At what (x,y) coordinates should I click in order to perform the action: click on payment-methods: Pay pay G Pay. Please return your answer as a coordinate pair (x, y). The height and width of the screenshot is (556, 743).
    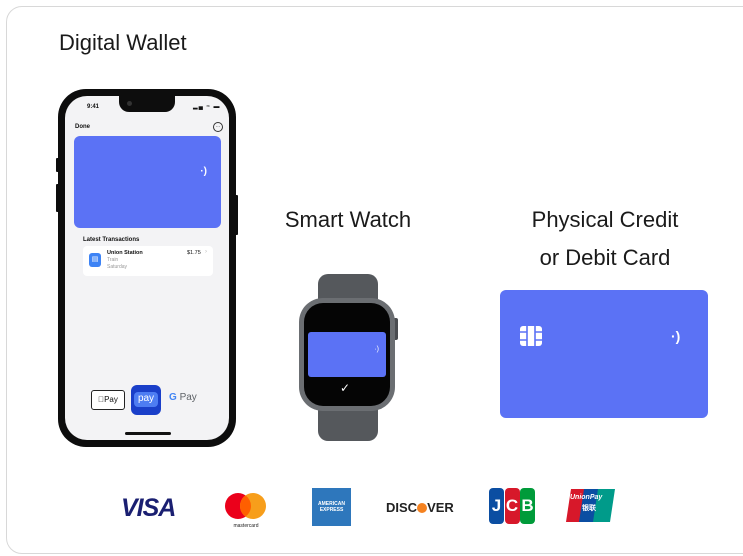
    Looking at the image, I should click on (160, 400).